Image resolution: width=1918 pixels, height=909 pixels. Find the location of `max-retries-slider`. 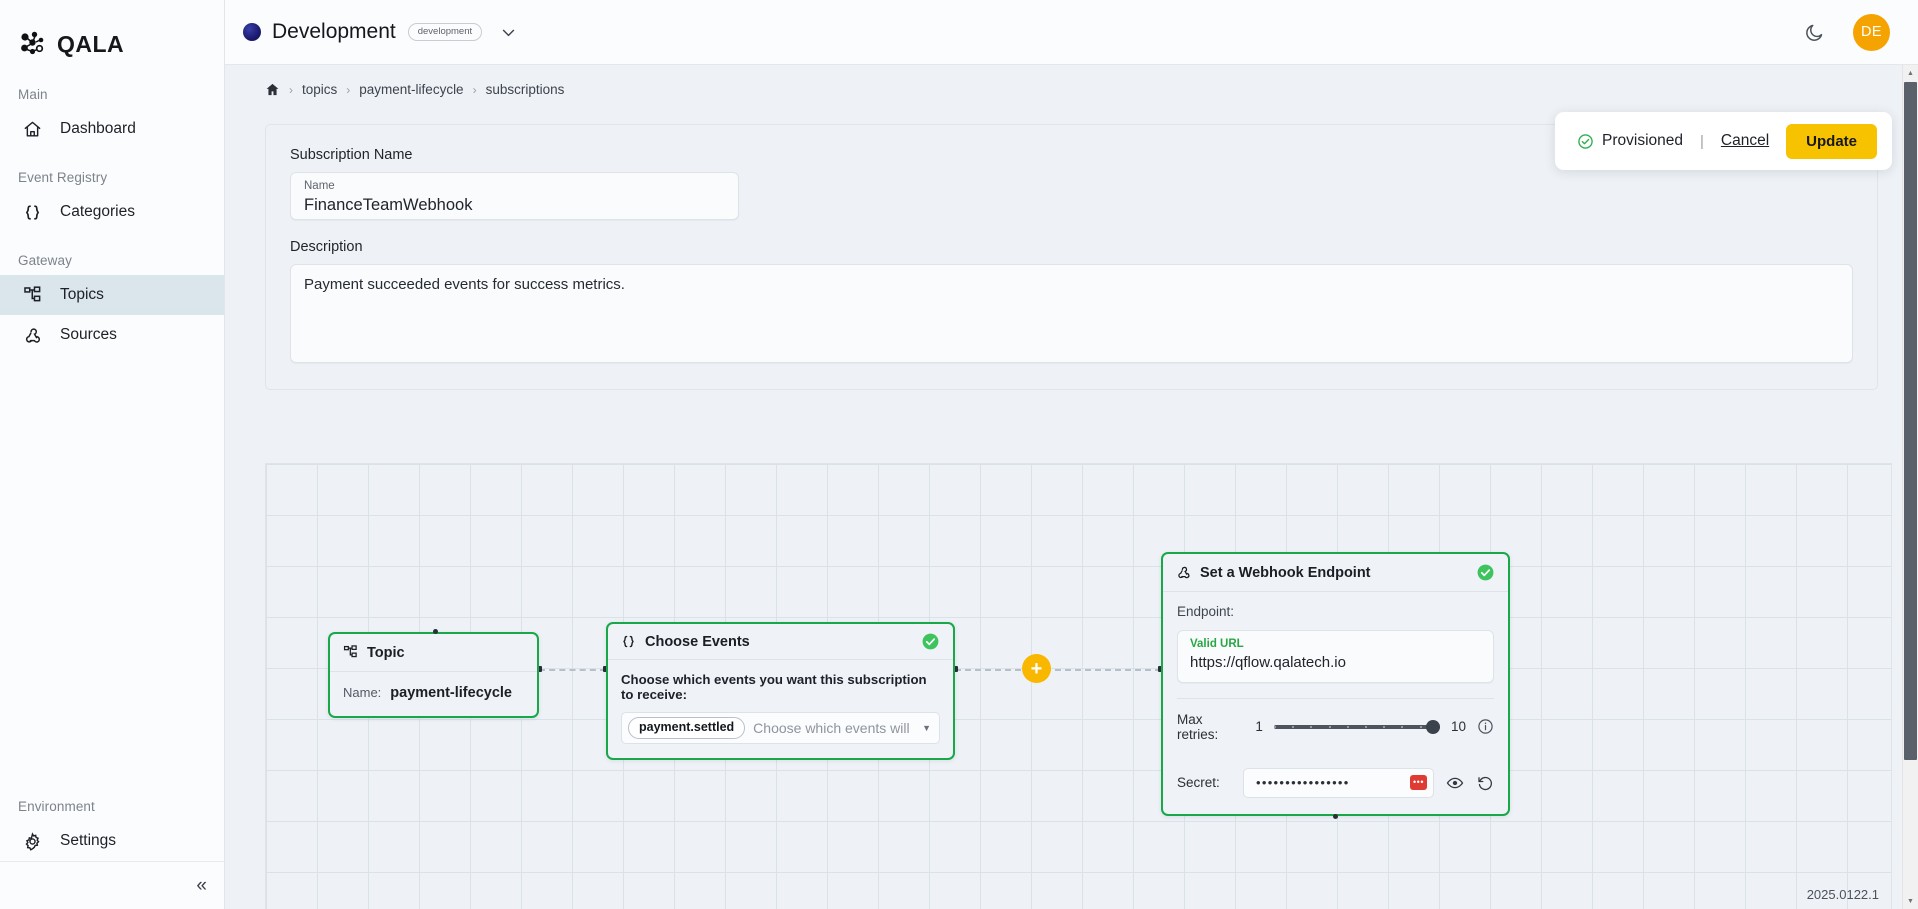

max-retries-slider is located at coordinates (1356, 726).